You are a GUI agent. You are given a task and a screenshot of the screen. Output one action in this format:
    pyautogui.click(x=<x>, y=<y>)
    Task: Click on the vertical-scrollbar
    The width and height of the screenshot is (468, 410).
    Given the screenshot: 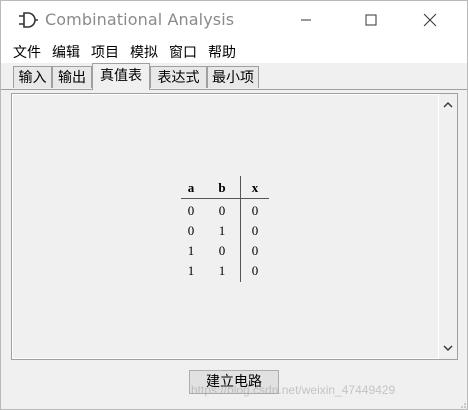 What is the action you would take?
    pyautogui.click(x=448, y=226)
    